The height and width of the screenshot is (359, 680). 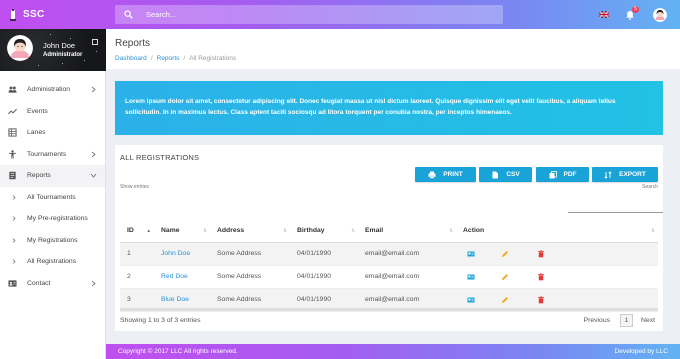 I want to click on sidebar-subitem-my-pre-registrations: My Pre-registrations, so click(x=52, y=219).